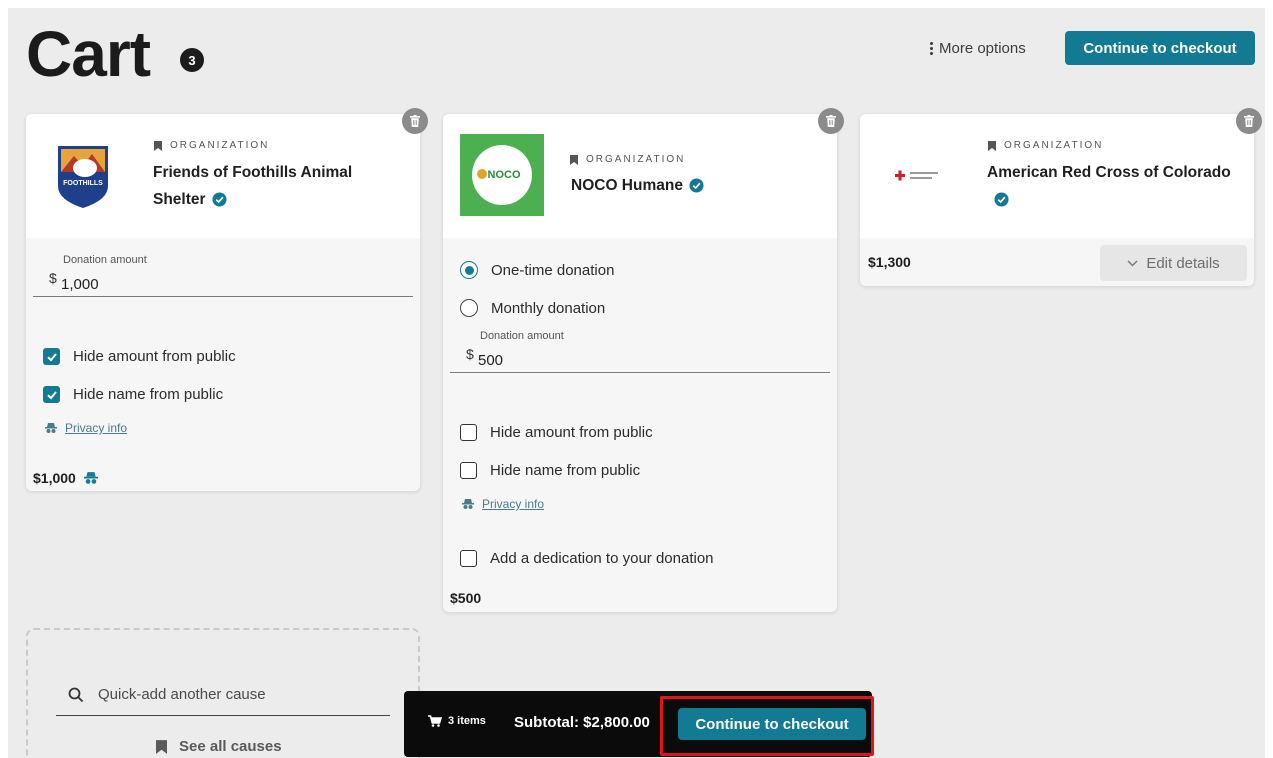  I want to click on see-all-causes-link: See all causes, so click(219, 746).